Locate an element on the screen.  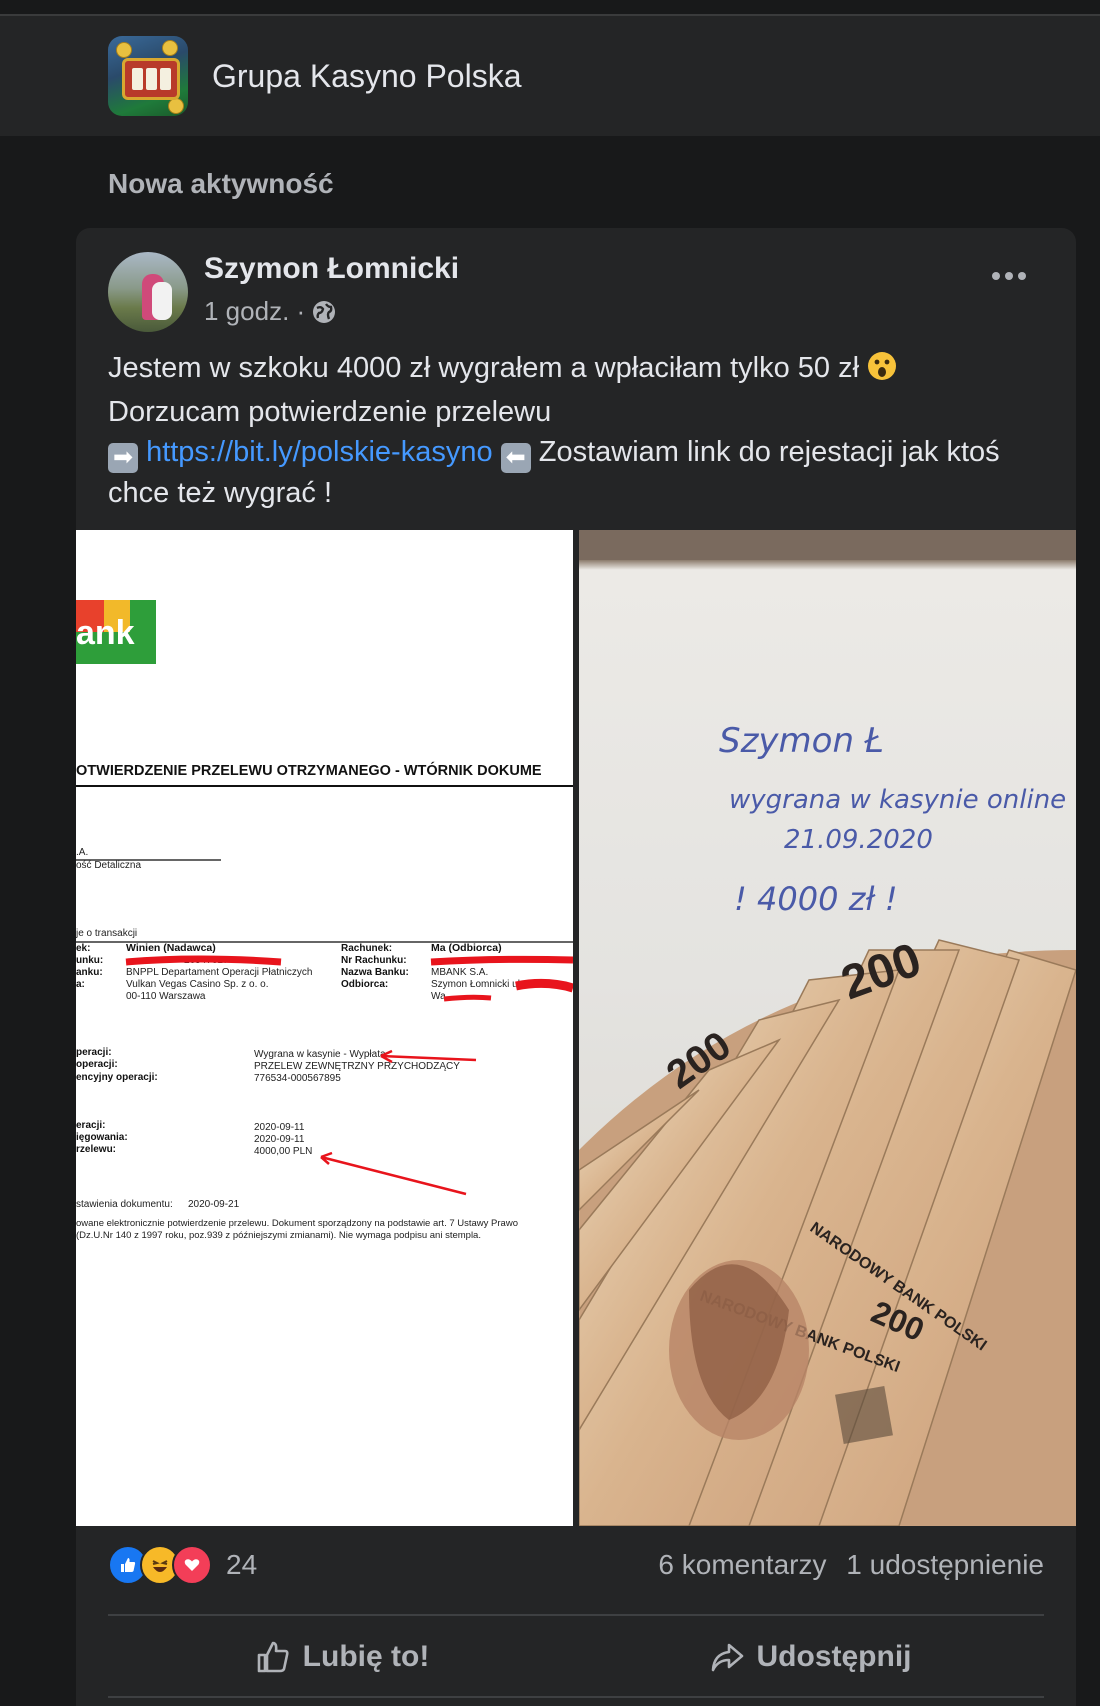
svg-text: peracji: is located at coordinates (94, 1052).